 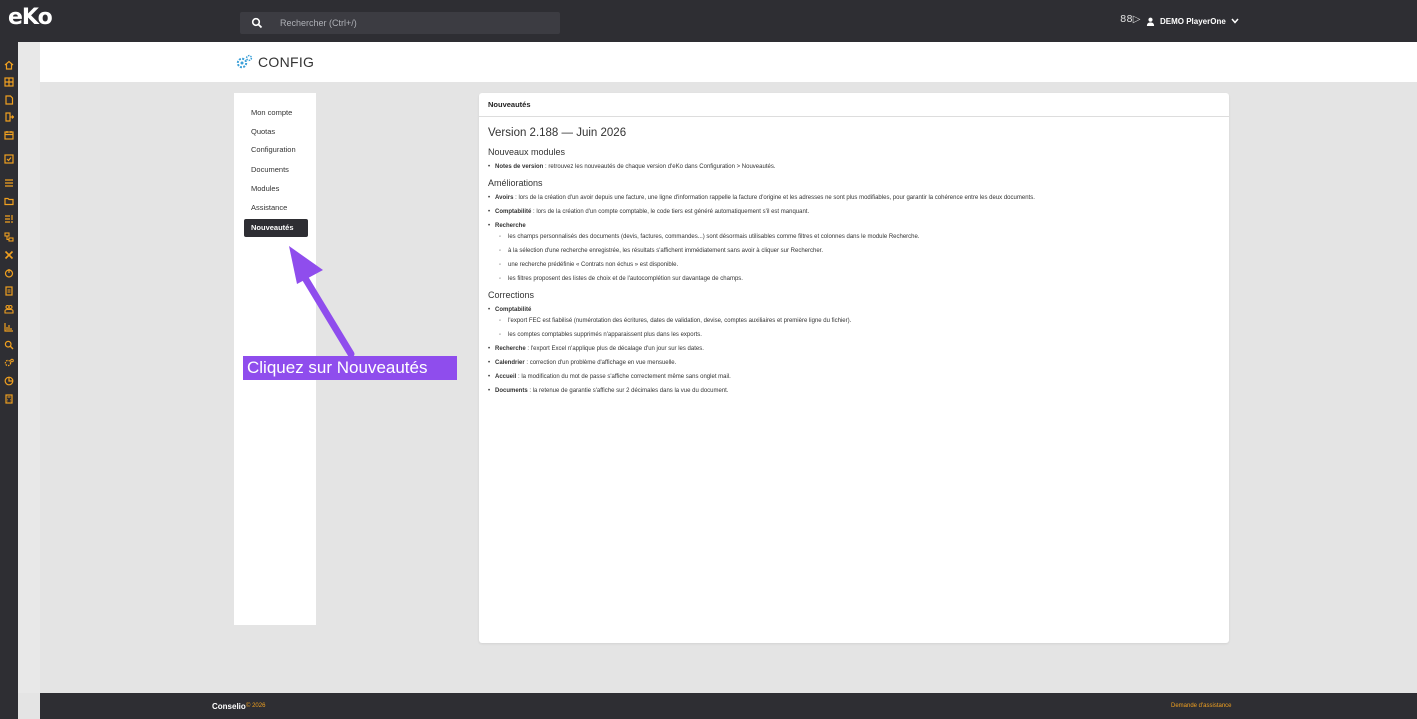 I want to click on search-input, so click(x=415, y=23).